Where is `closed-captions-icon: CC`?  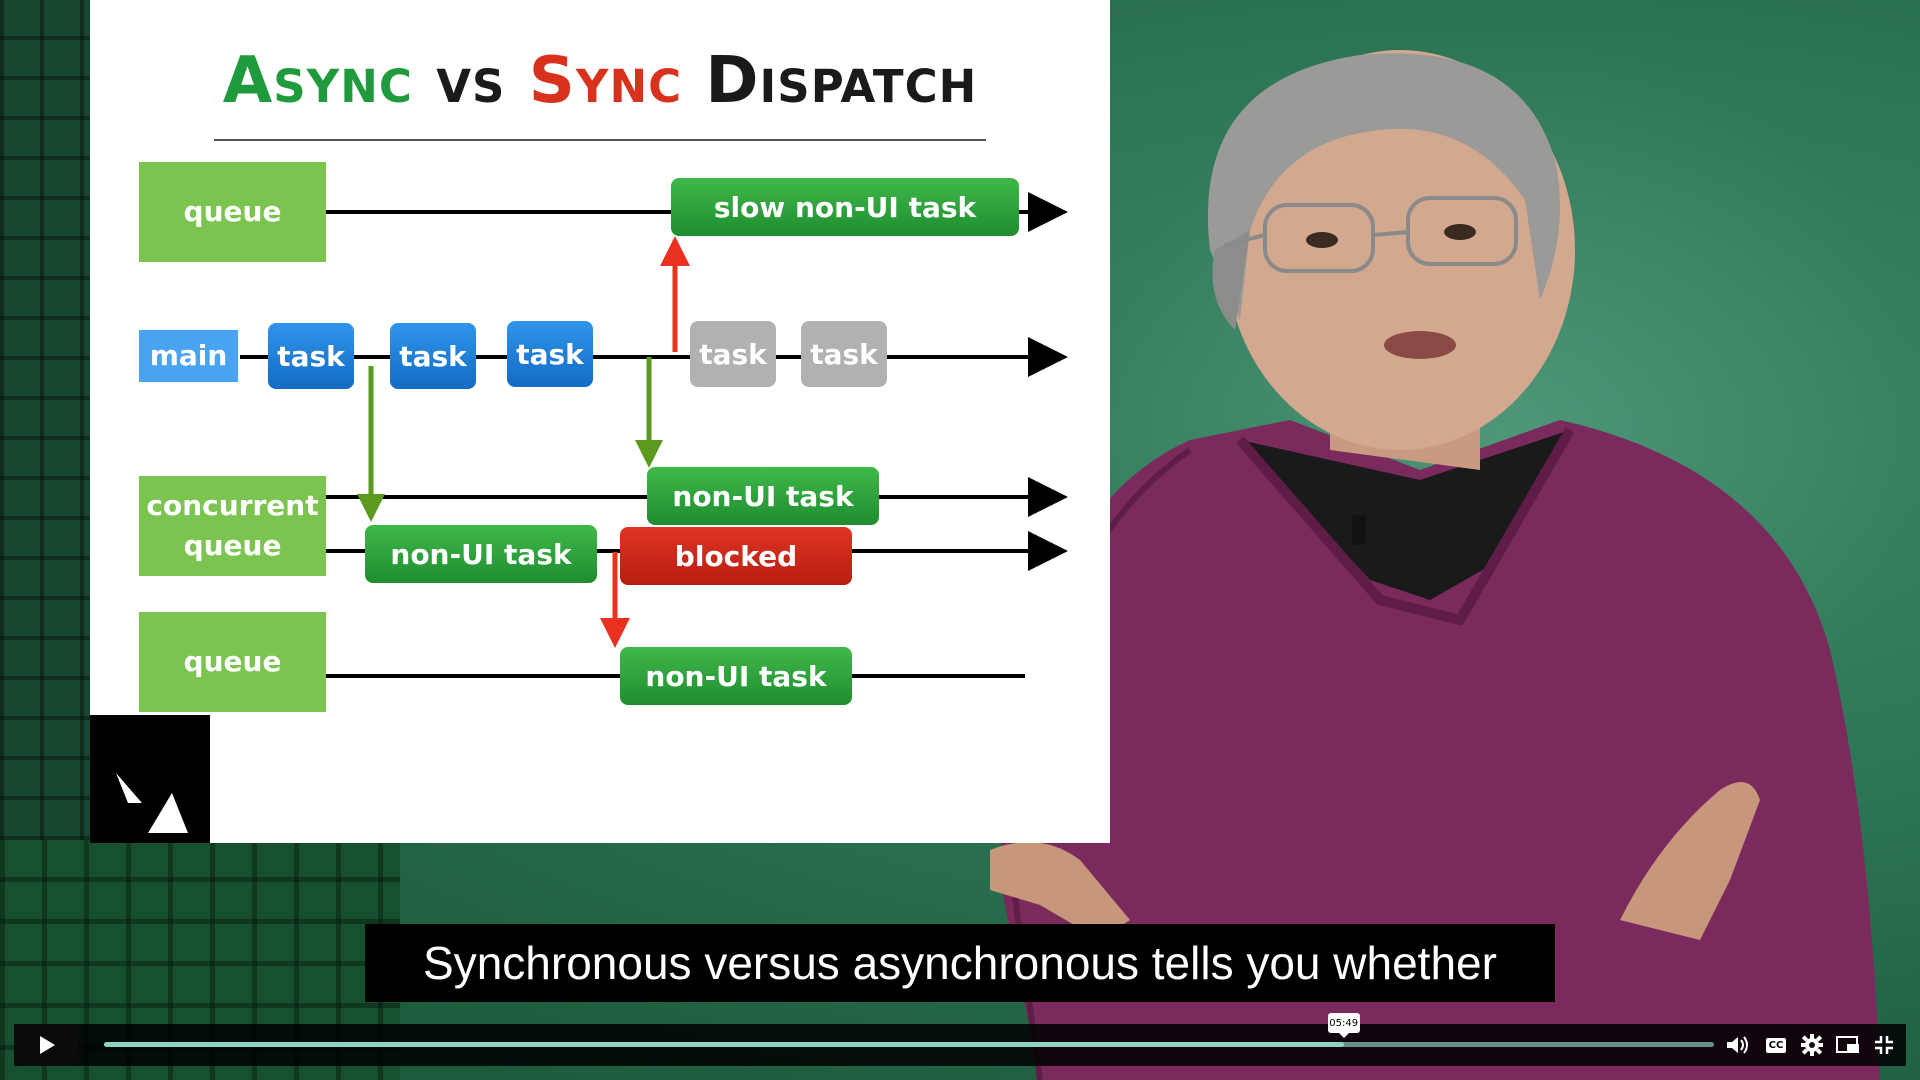
closed-captions-icon: CC is located at coordinates (1776, 1045).